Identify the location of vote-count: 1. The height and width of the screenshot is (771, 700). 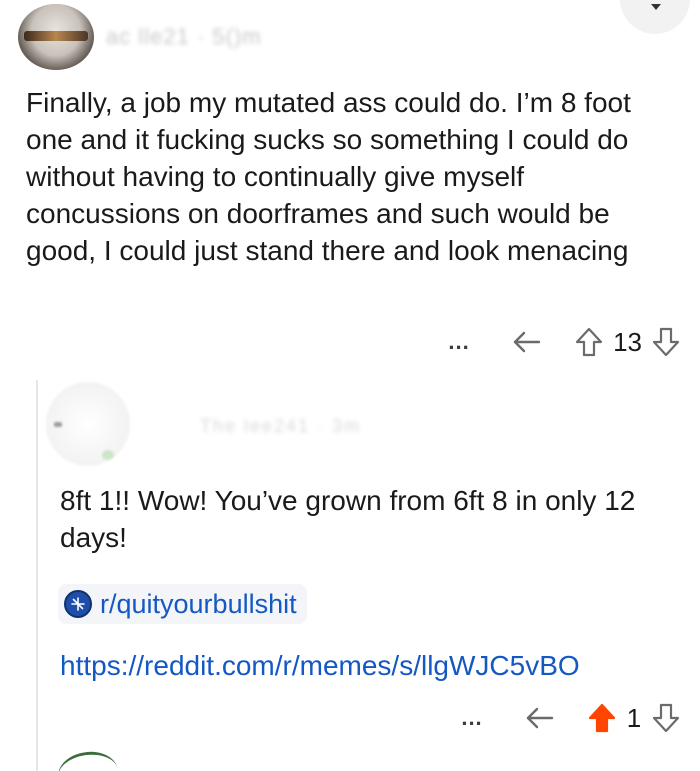
(634, 717).